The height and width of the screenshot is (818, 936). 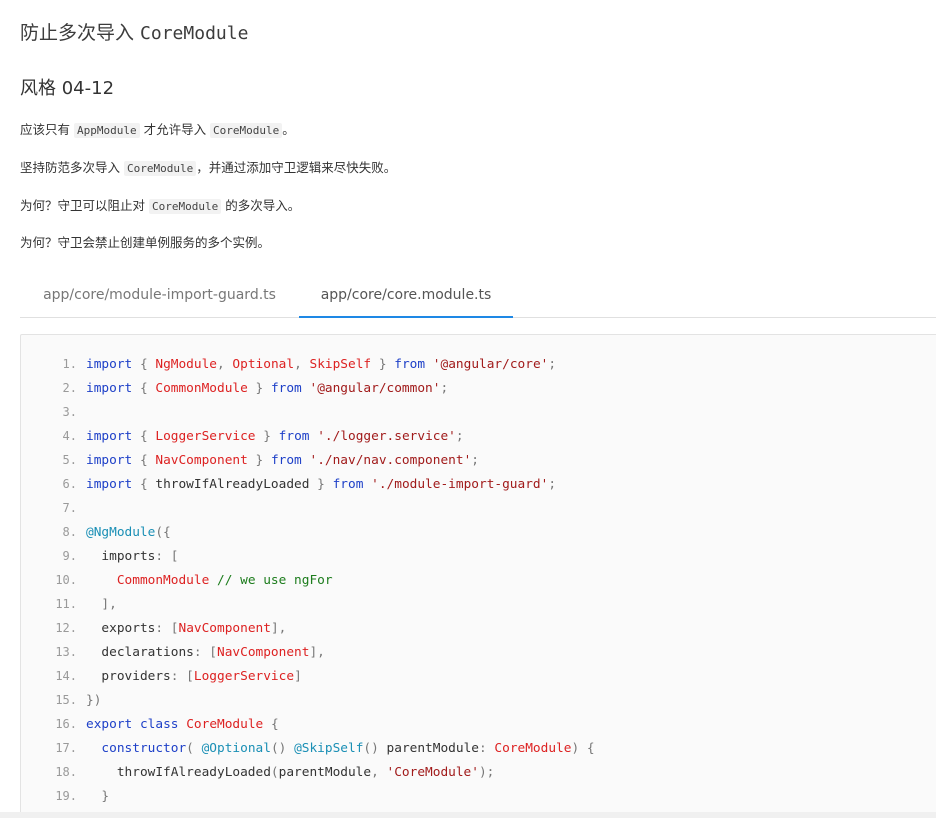 I want to click on code-token: exports, so click(x=128, y=628).